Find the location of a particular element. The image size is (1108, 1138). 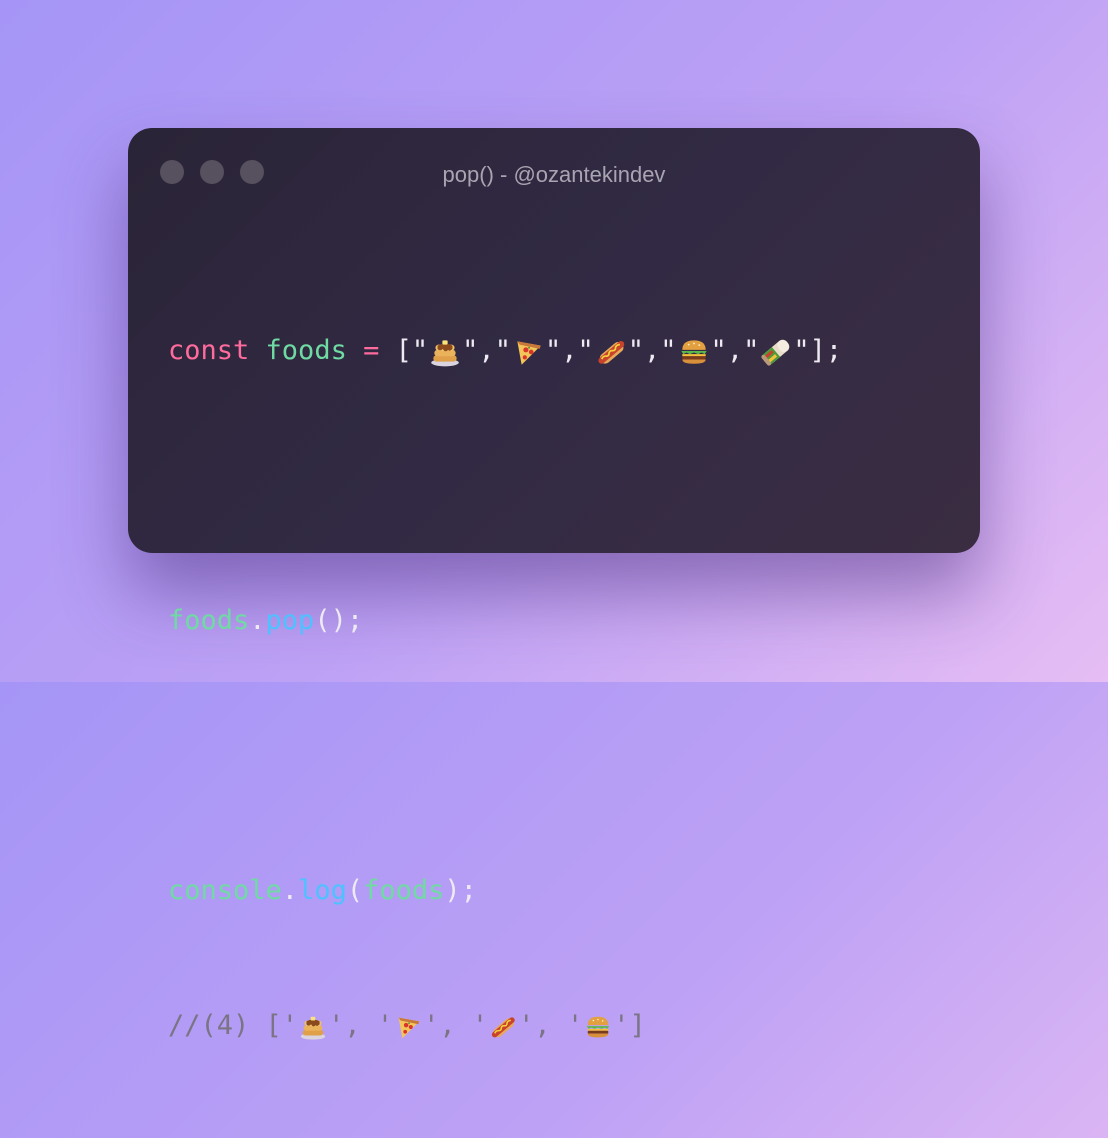

keyword-const: const is located at coordinates (209, 350).